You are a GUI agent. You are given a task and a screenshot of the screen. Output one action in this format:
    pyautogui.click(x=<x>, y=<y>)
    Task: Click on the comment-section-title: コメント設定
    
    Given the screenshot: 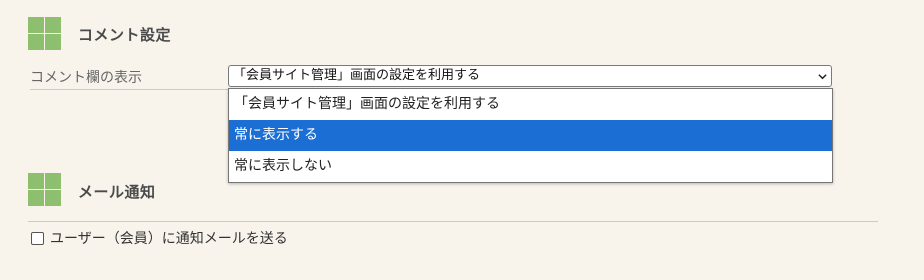 What is the action you would take?
    pyautogui.click(x=125, y=35)
    